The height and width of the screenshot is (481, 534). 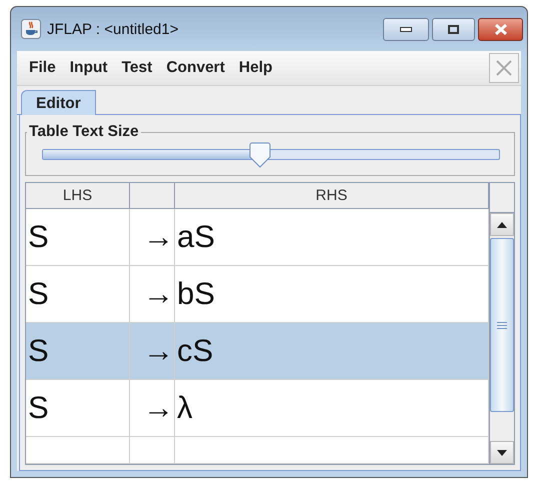 What do you see at coordinates (257, 351) in the screenshot?
I see `table-row: S →cS` at bounding box center [257, 351].